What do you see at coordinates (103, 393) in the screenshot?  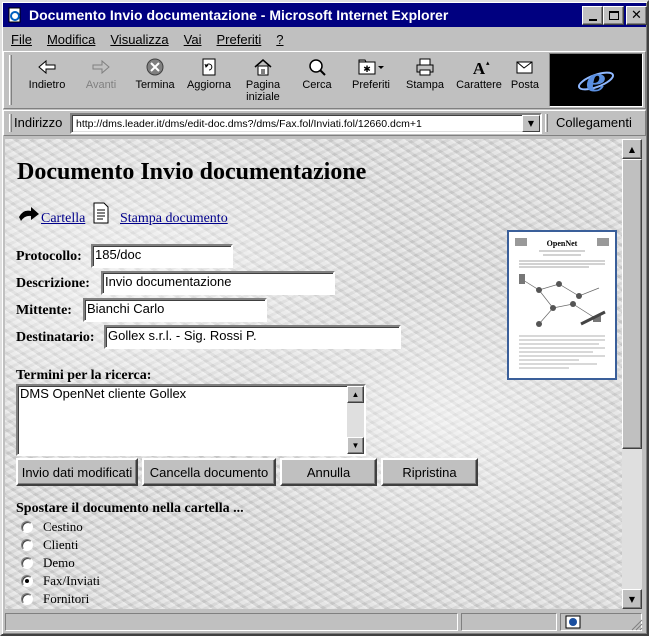 I see `search-terms-value: DMS OpenNet cliente Gollex` at bounding box center [103, 393].